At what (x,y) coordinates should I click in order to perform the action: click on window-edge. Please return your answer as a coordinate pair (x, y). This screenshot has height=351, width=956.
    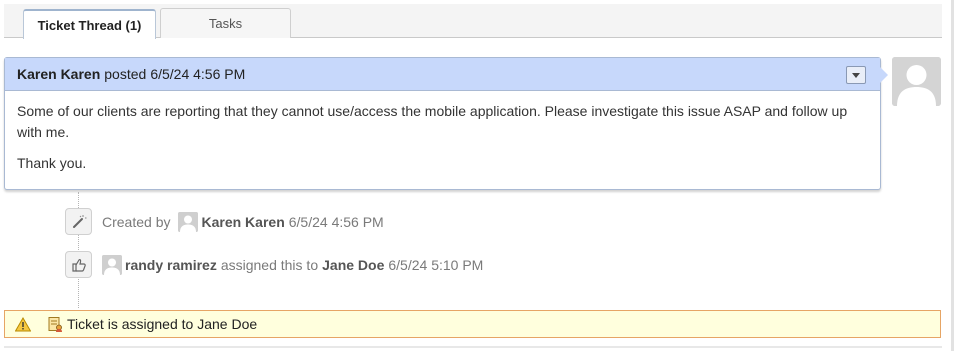
    Looking at the image, I should click on (952, 175).